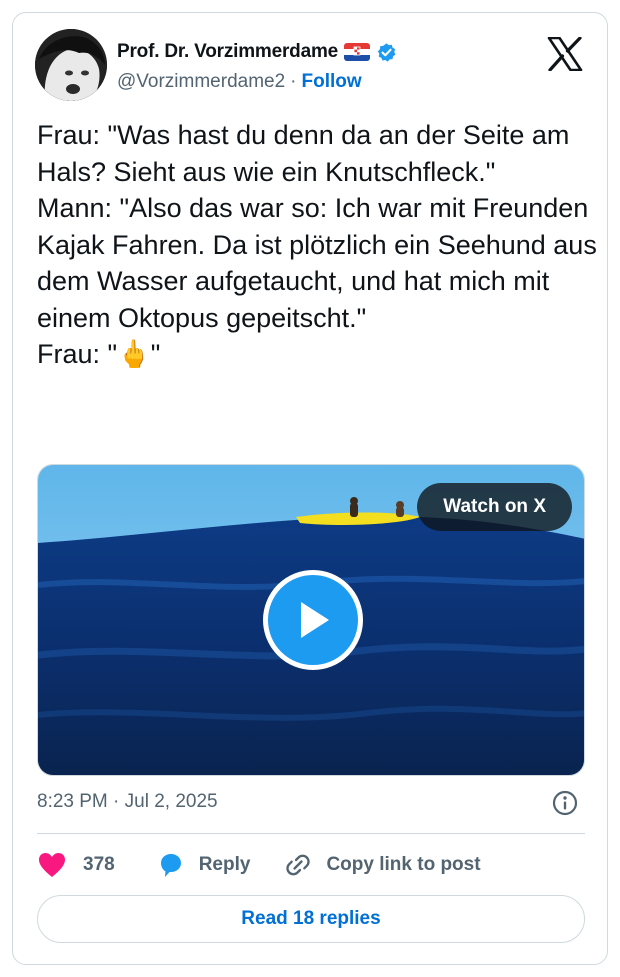 The width and height of the screenshot is (620, 977). What do you see at coordinates (76, 865) in the screenshot?
I see `like-button: 378` at bounding box center [76, 865].